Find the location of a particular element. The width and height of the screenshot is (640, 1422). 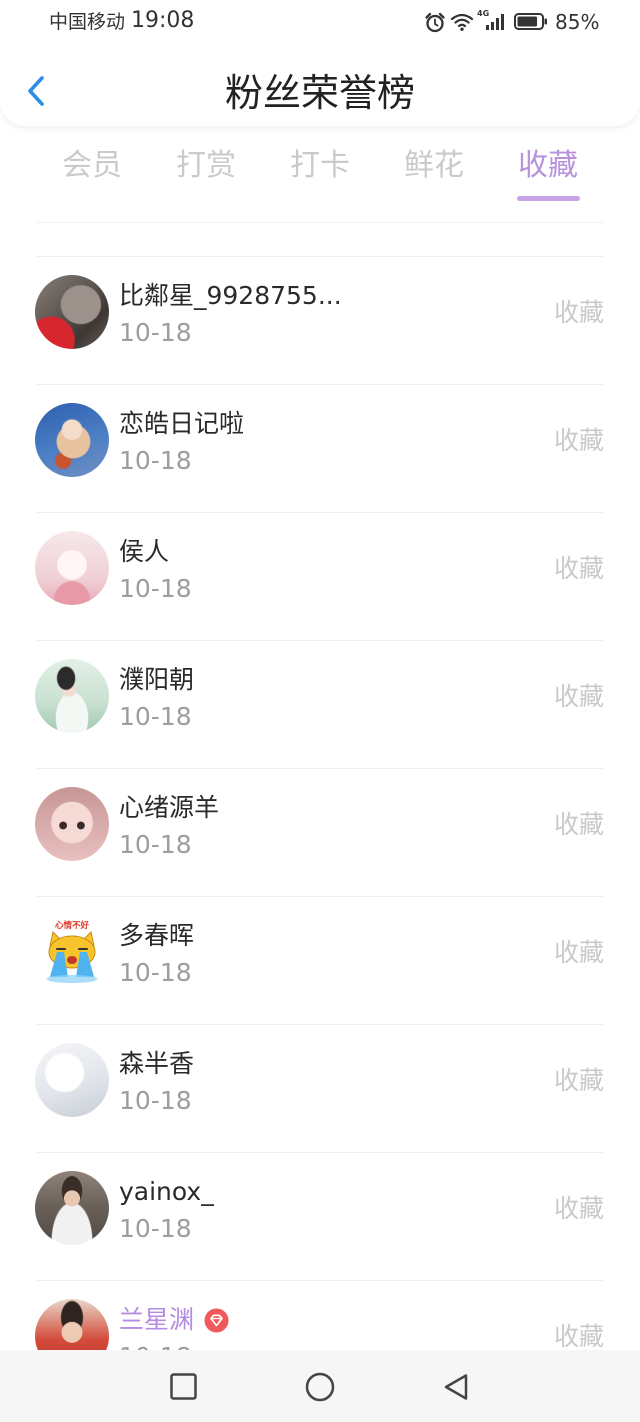

list-item: 比鄰星_9928755... 10-18 收藏 is located at coordinates (320, 320).